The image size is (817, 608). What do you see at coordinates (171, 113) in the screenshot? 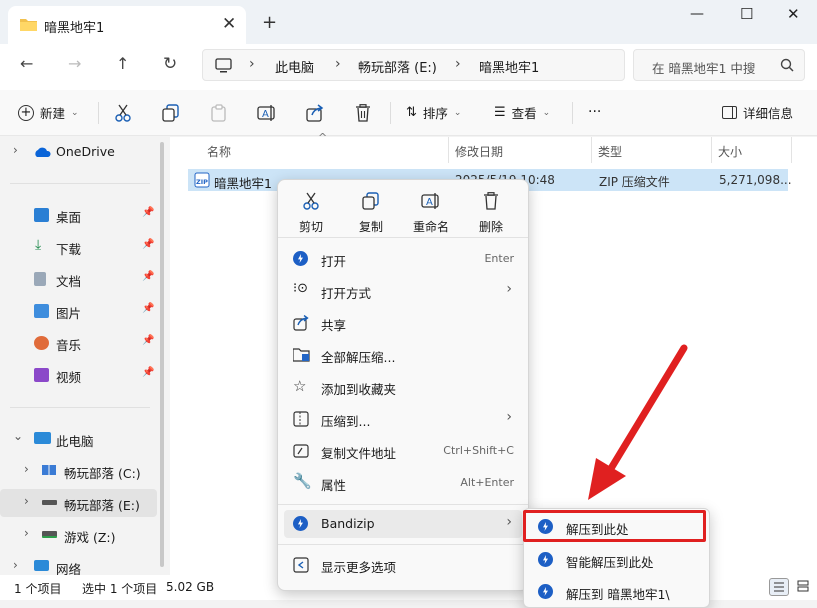
I see `copy-icon` at bounding box center [171, 113].